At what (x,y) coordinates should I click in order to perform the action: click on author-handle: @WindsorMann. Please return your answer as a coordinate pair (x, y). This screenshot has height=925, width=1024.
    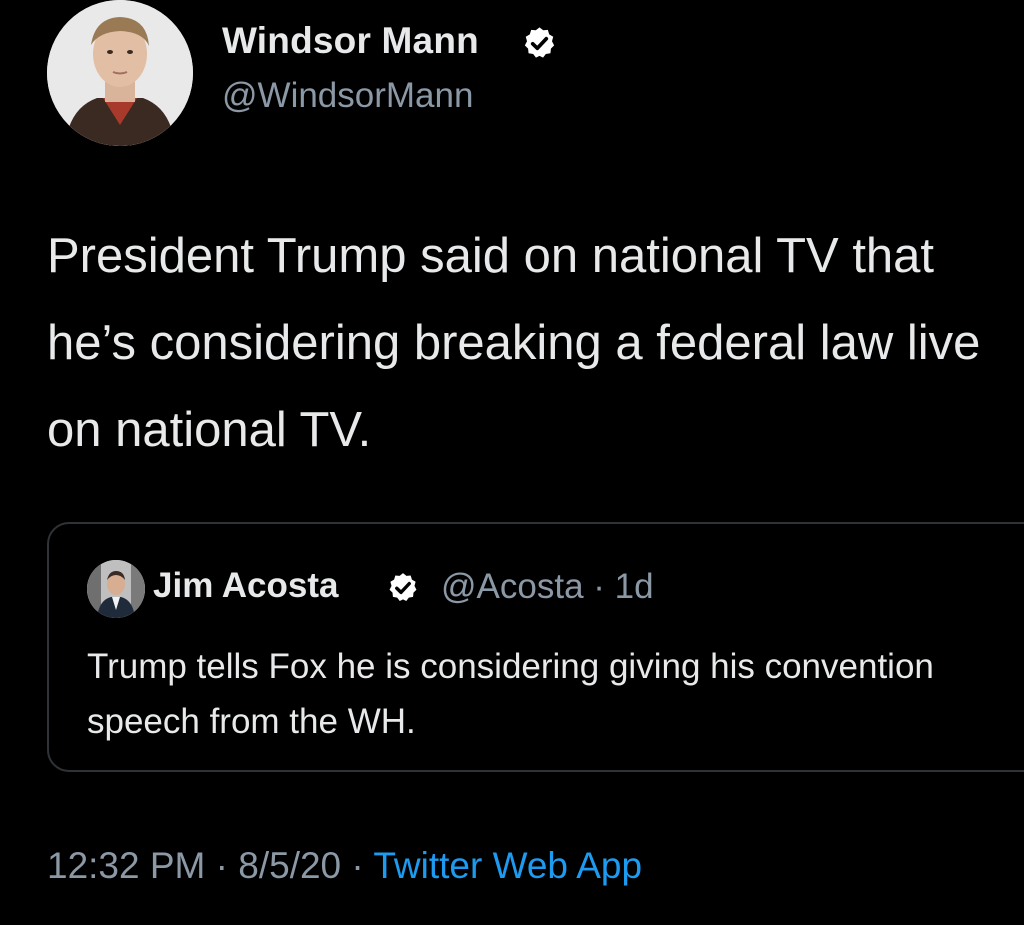
    Looking at the image, I should click on (347, 96).